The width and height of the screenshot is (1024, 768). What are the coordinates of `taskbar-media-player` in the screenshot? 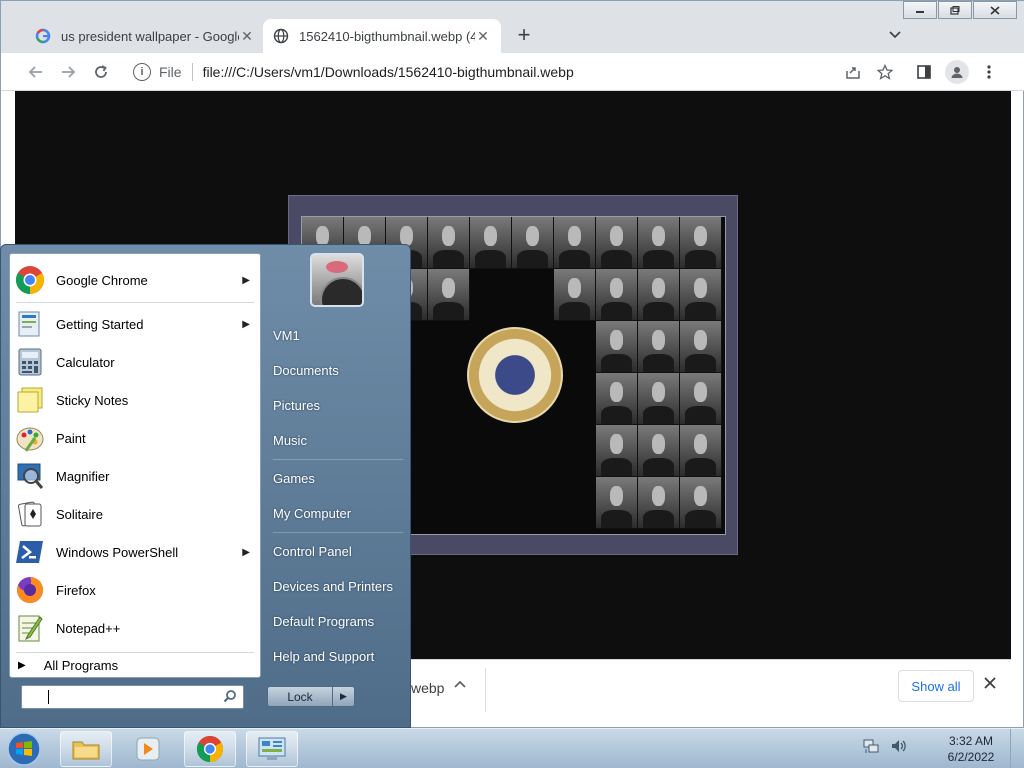 It's located at (148, 749).